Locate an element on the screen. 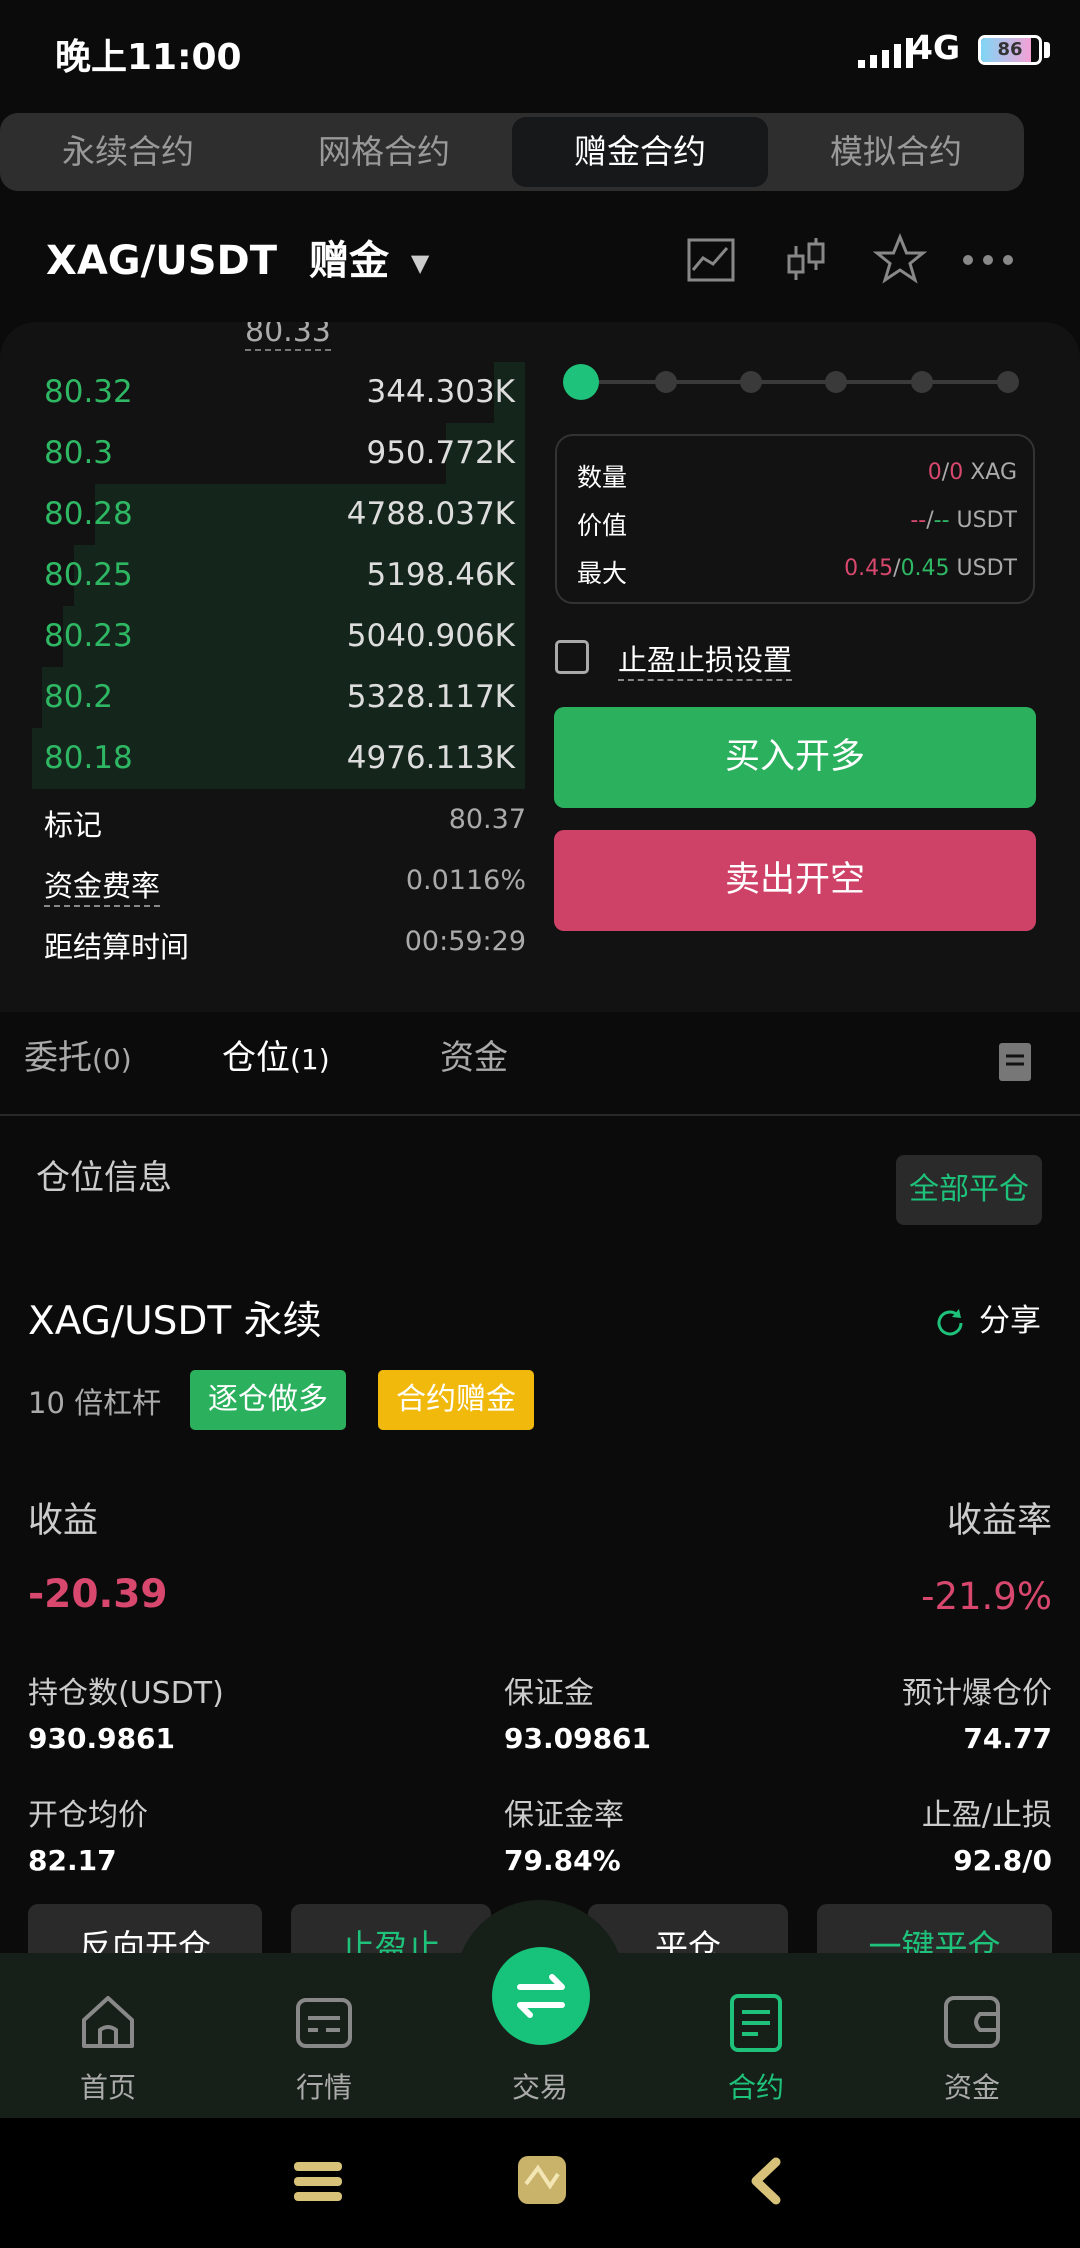 Image resolution: width=1080 pixels, height=2248 pixels. mark-price-value: 80.37 is located at coordinates (487, 819).